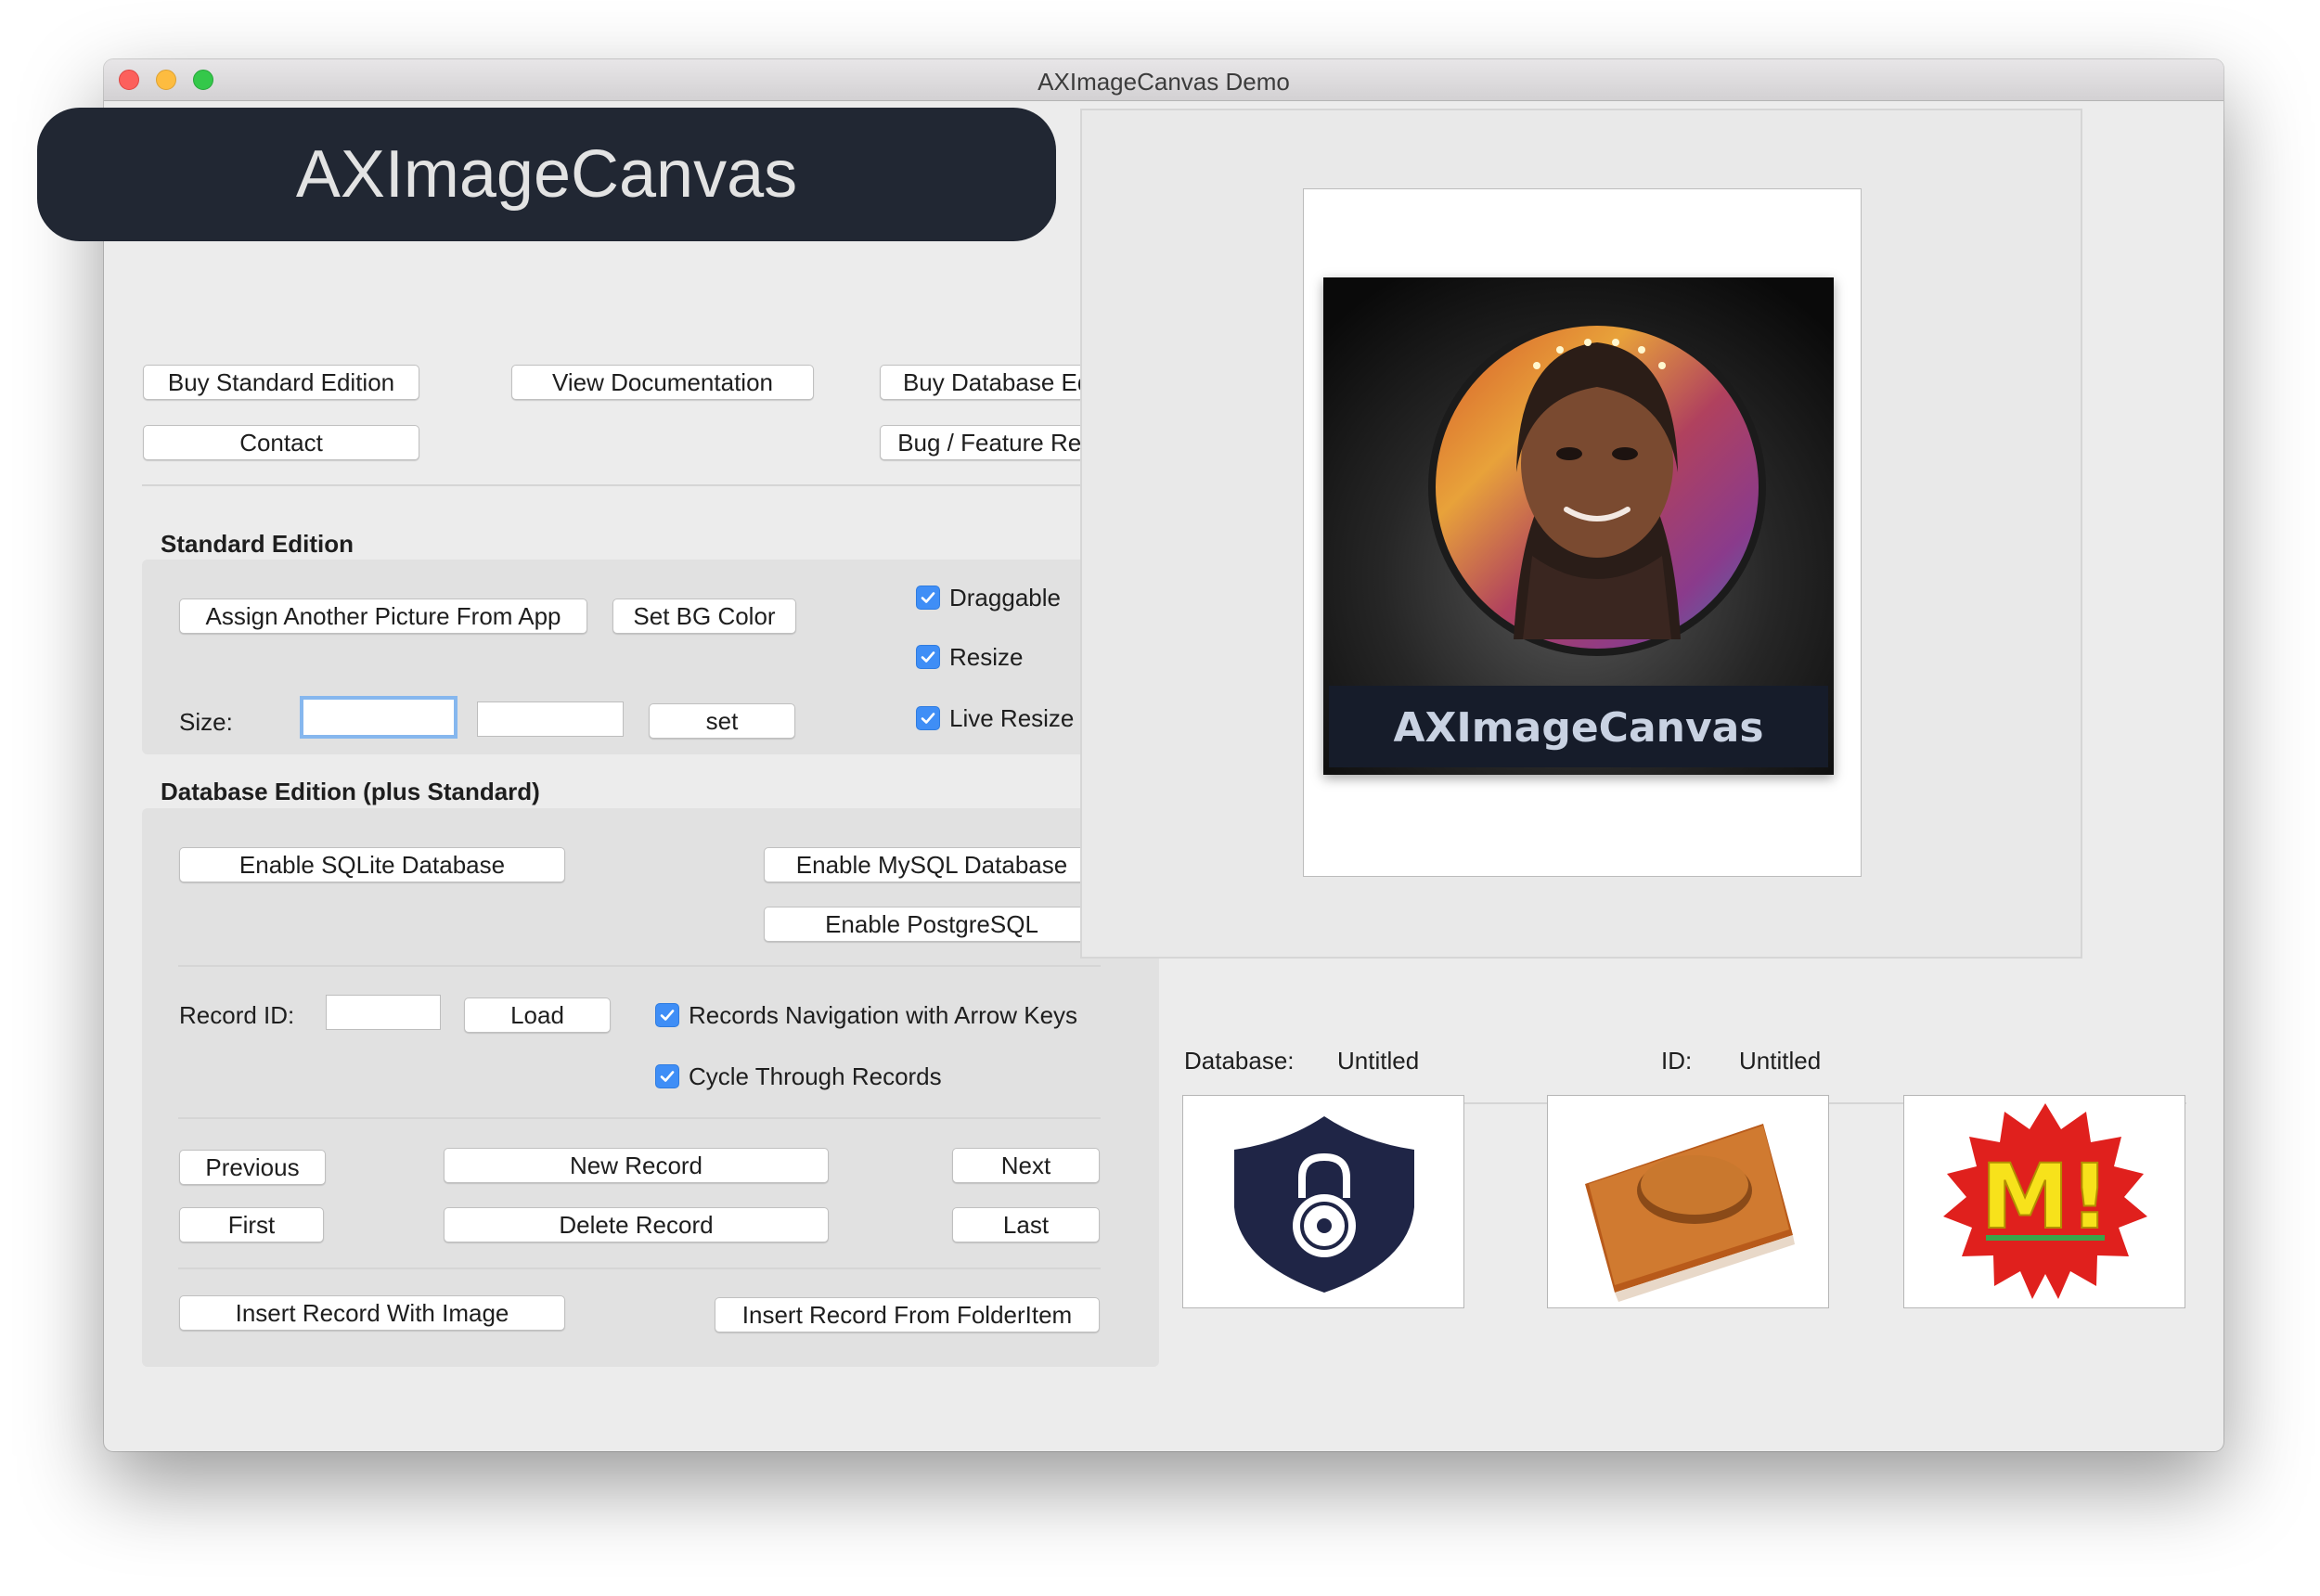 The height and width of the screenshot is (1596, 2320). Describe the element at coordinates (383, 616) in the screenshot. I see `assign-picture-button: Assign Another Picture From App` at that location.